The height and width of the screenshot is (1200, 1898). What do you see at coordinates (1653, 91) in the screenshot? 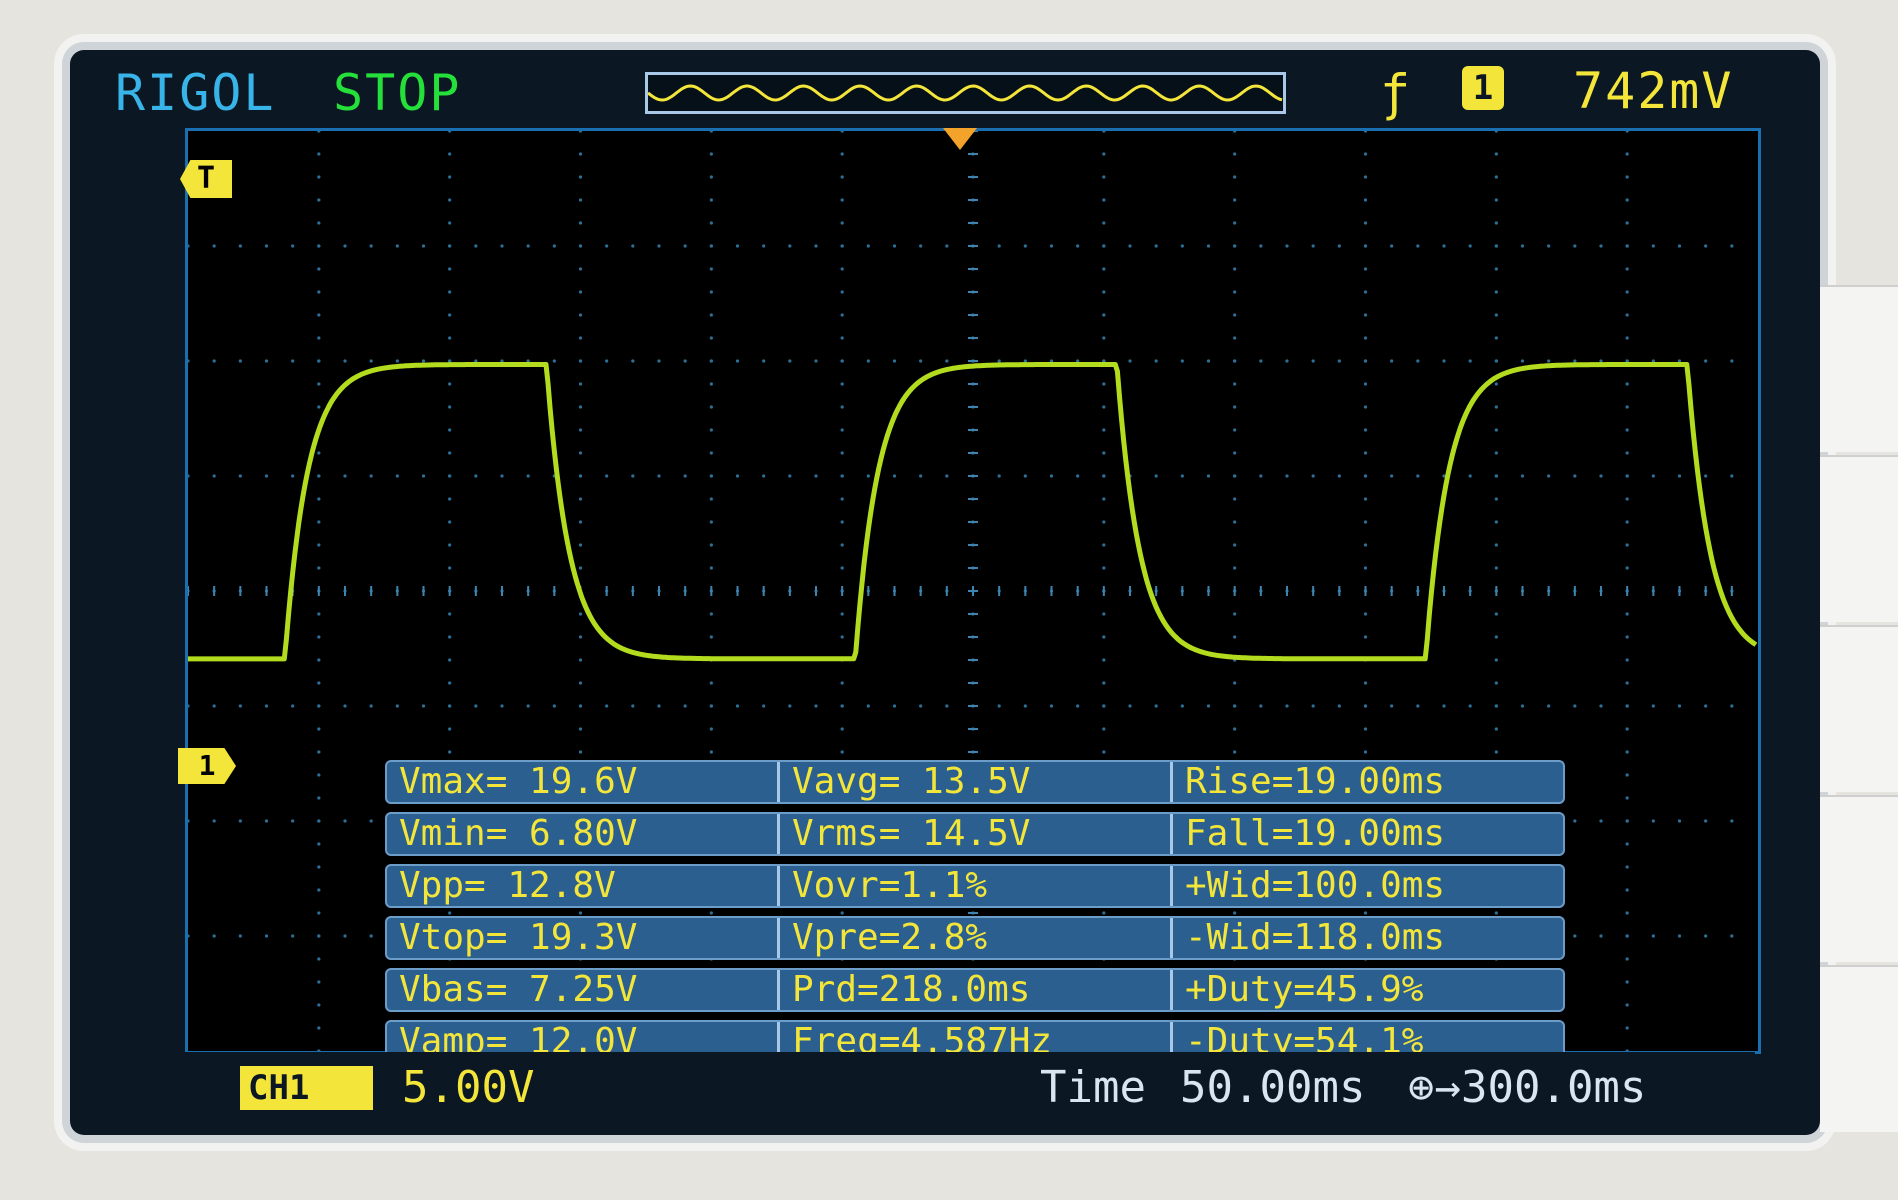
I see `trigger-level: 742mV` at bounding box center [1653, 91].